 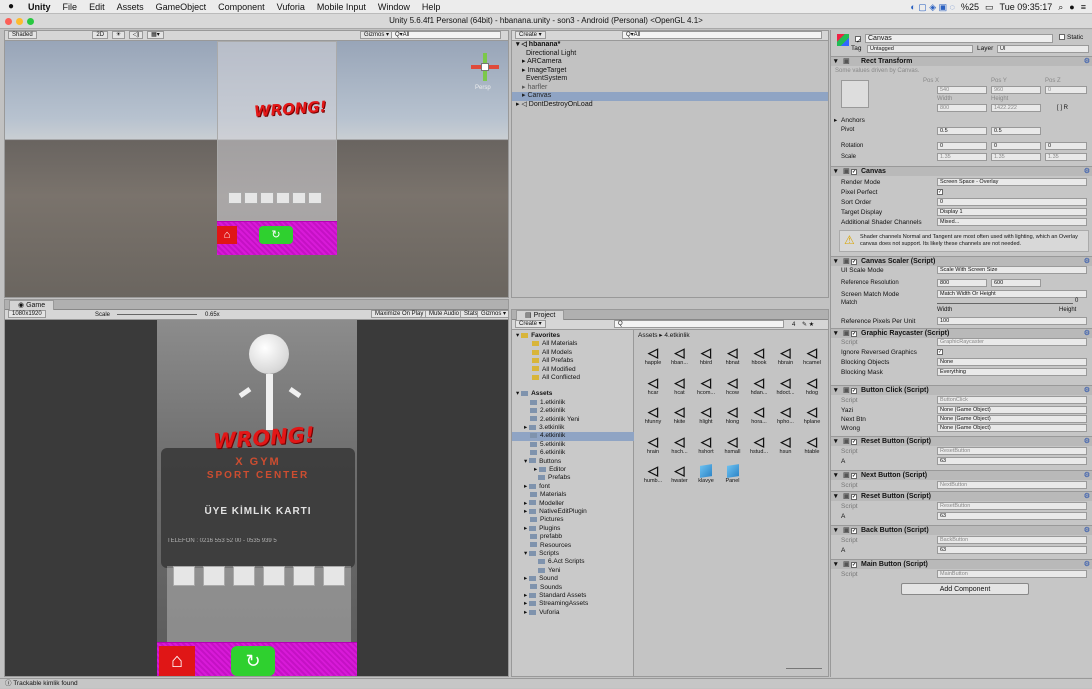 What do you see at coordinates (377, 35) in the screenshot?
I see `gizmos-dropdown: Gizmos ▾` at bounding box center [377, 35].